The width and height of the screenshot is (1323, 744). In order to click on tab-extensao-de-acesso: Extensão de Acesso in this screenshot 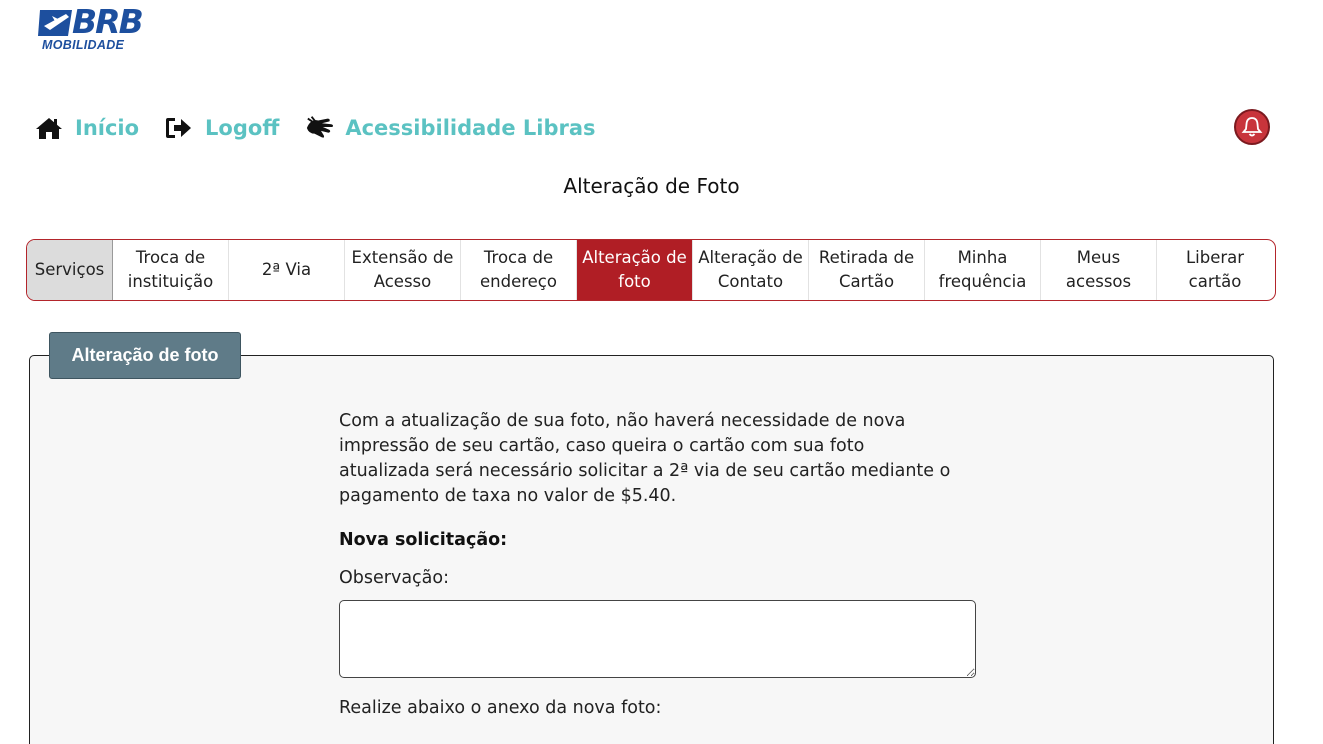, I will do `click(403, 270)`.